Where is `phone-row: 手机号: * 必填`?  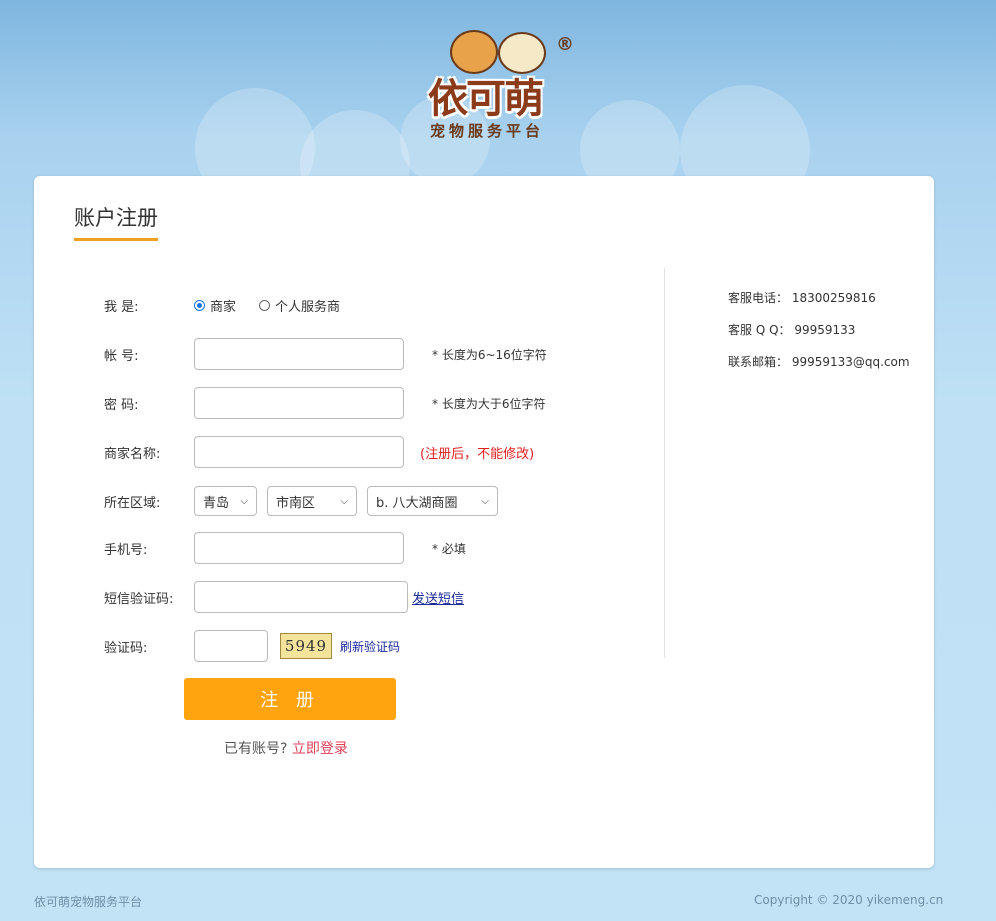 phone-row: 手机号: * 必填 is located at coordinates (354, 548).